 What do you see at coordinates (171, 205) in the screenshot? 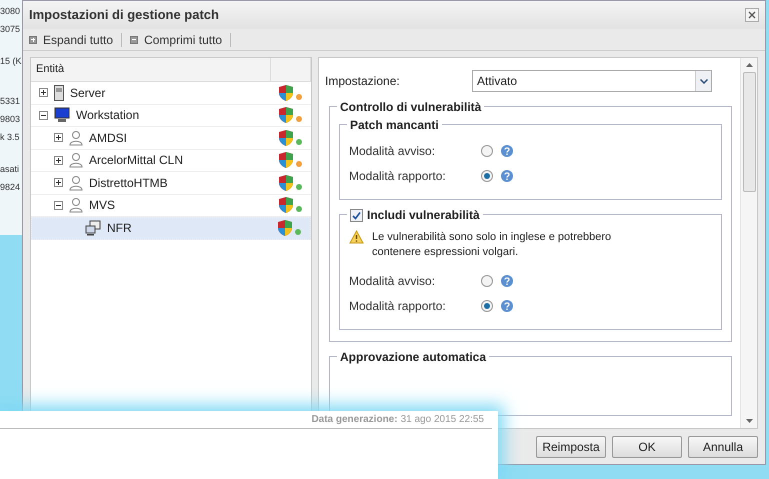
I see `tree-row: MVS` at bounding box center [171, 205].